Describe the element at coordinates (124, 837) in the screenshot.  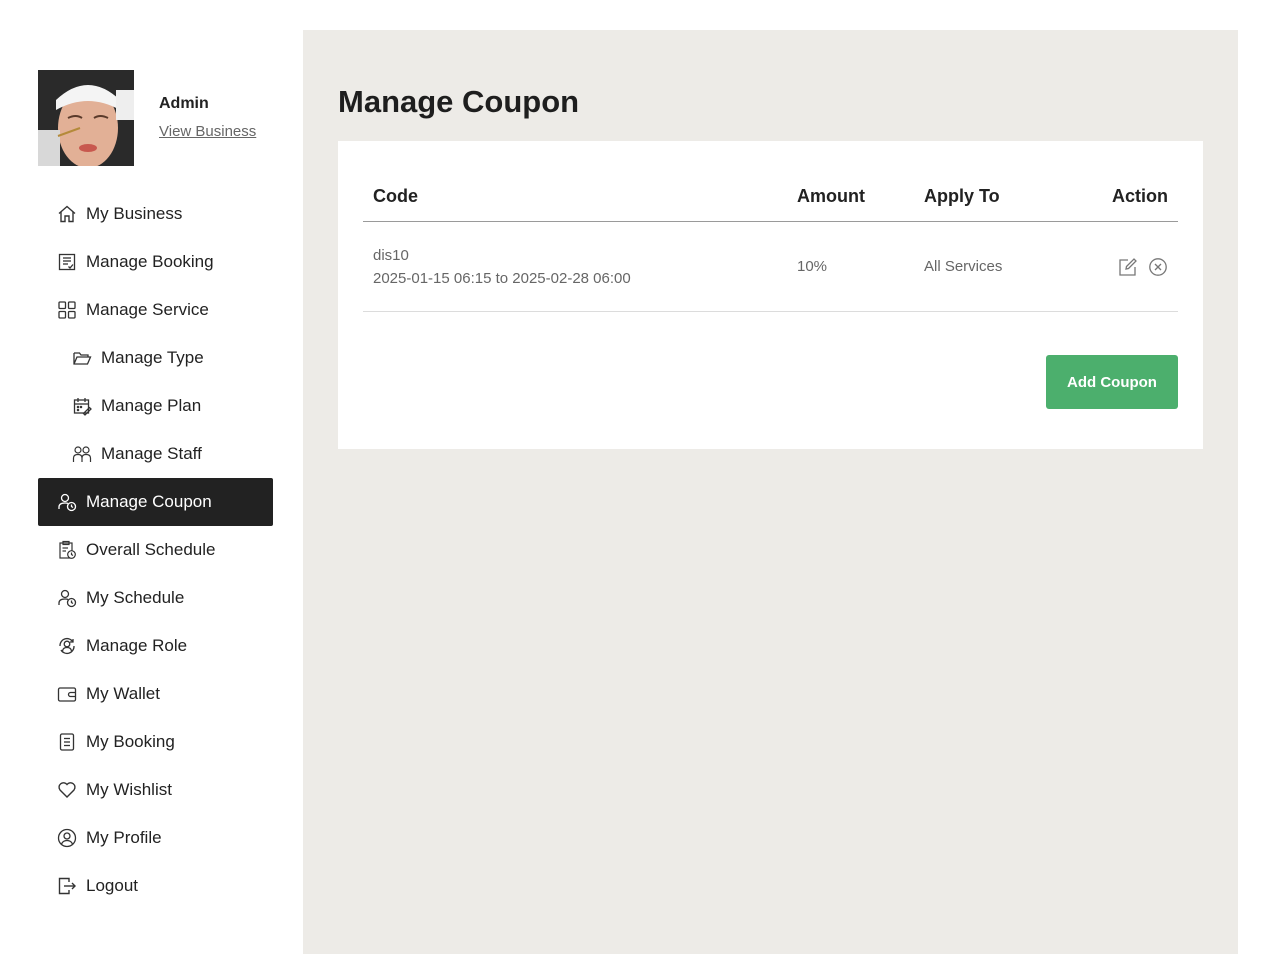
I see `sidebar-item-label: My Profile` at that location.